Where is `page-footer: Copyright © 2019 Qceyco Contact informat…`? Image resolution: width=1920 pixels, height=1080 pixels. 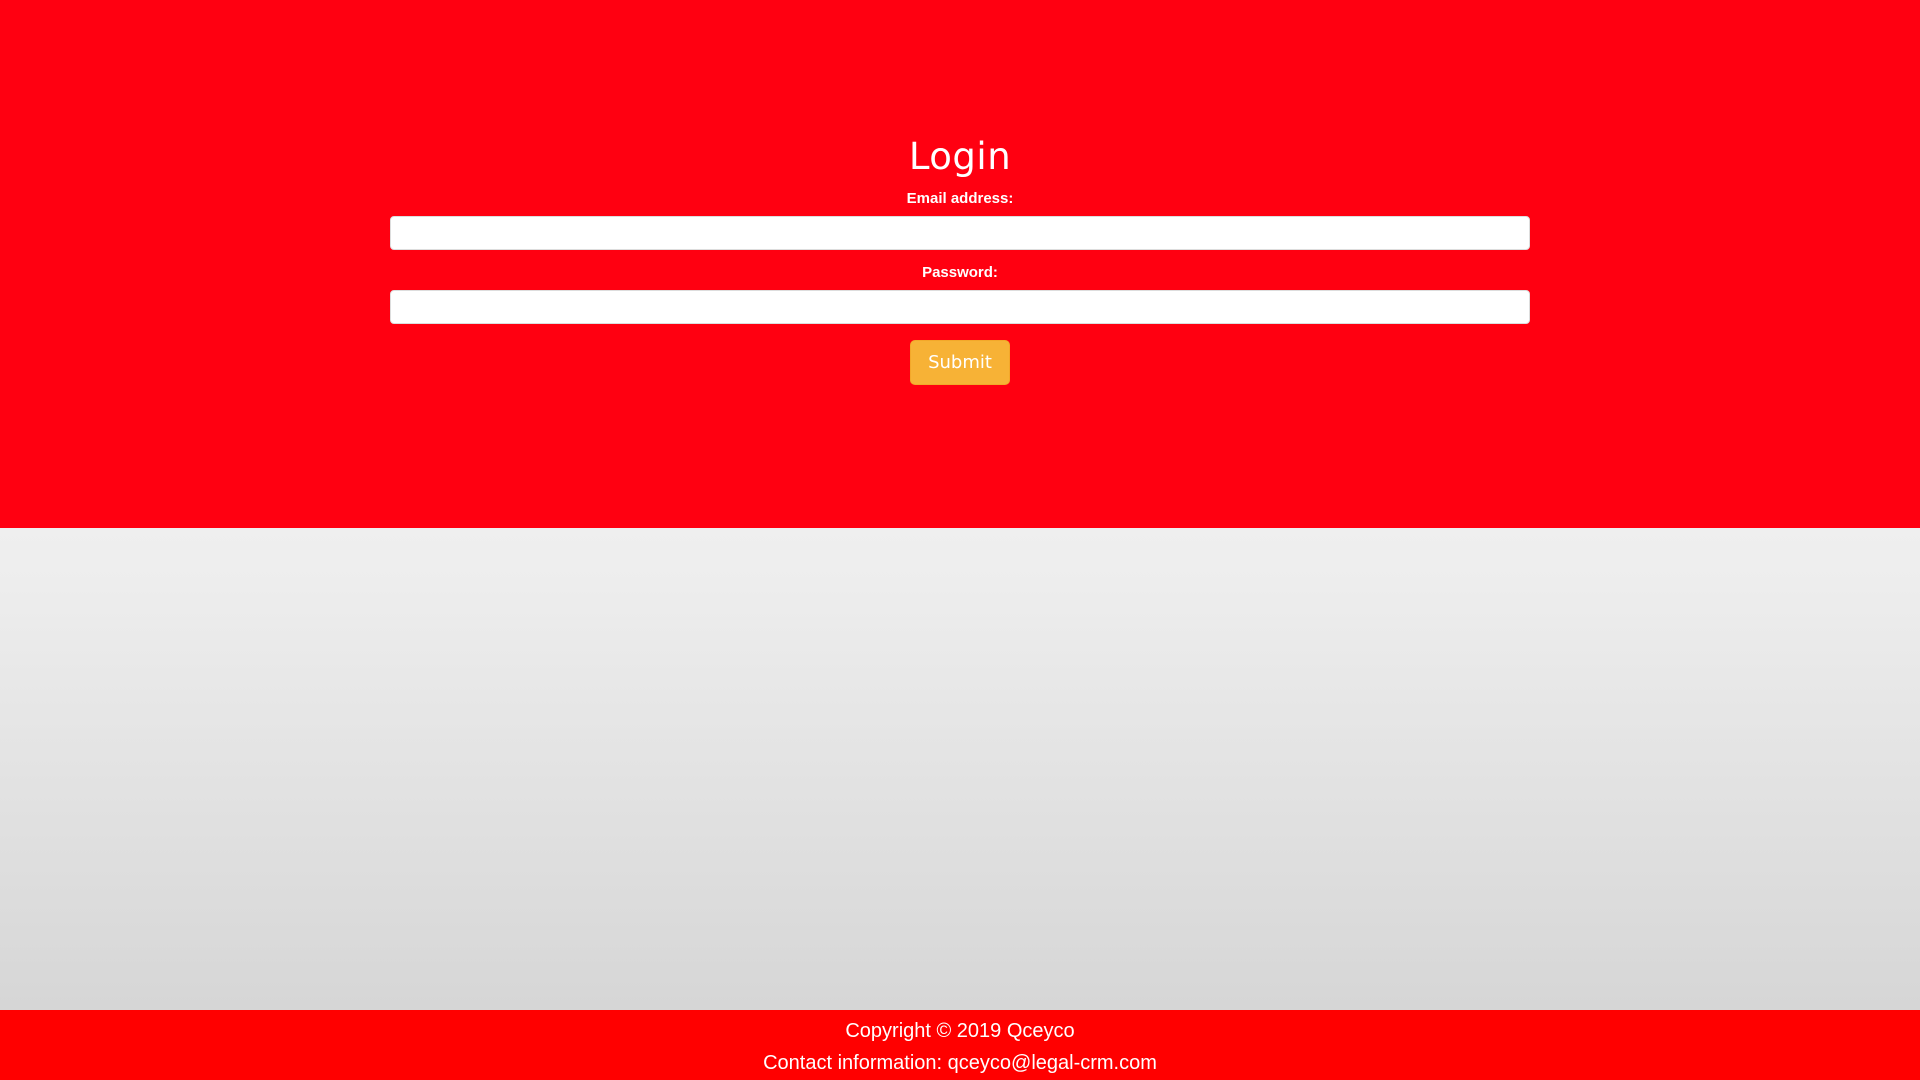 page-footer: Copyright © 2019 Qceyco Contact informat… is located at coordinates (960, 1045).